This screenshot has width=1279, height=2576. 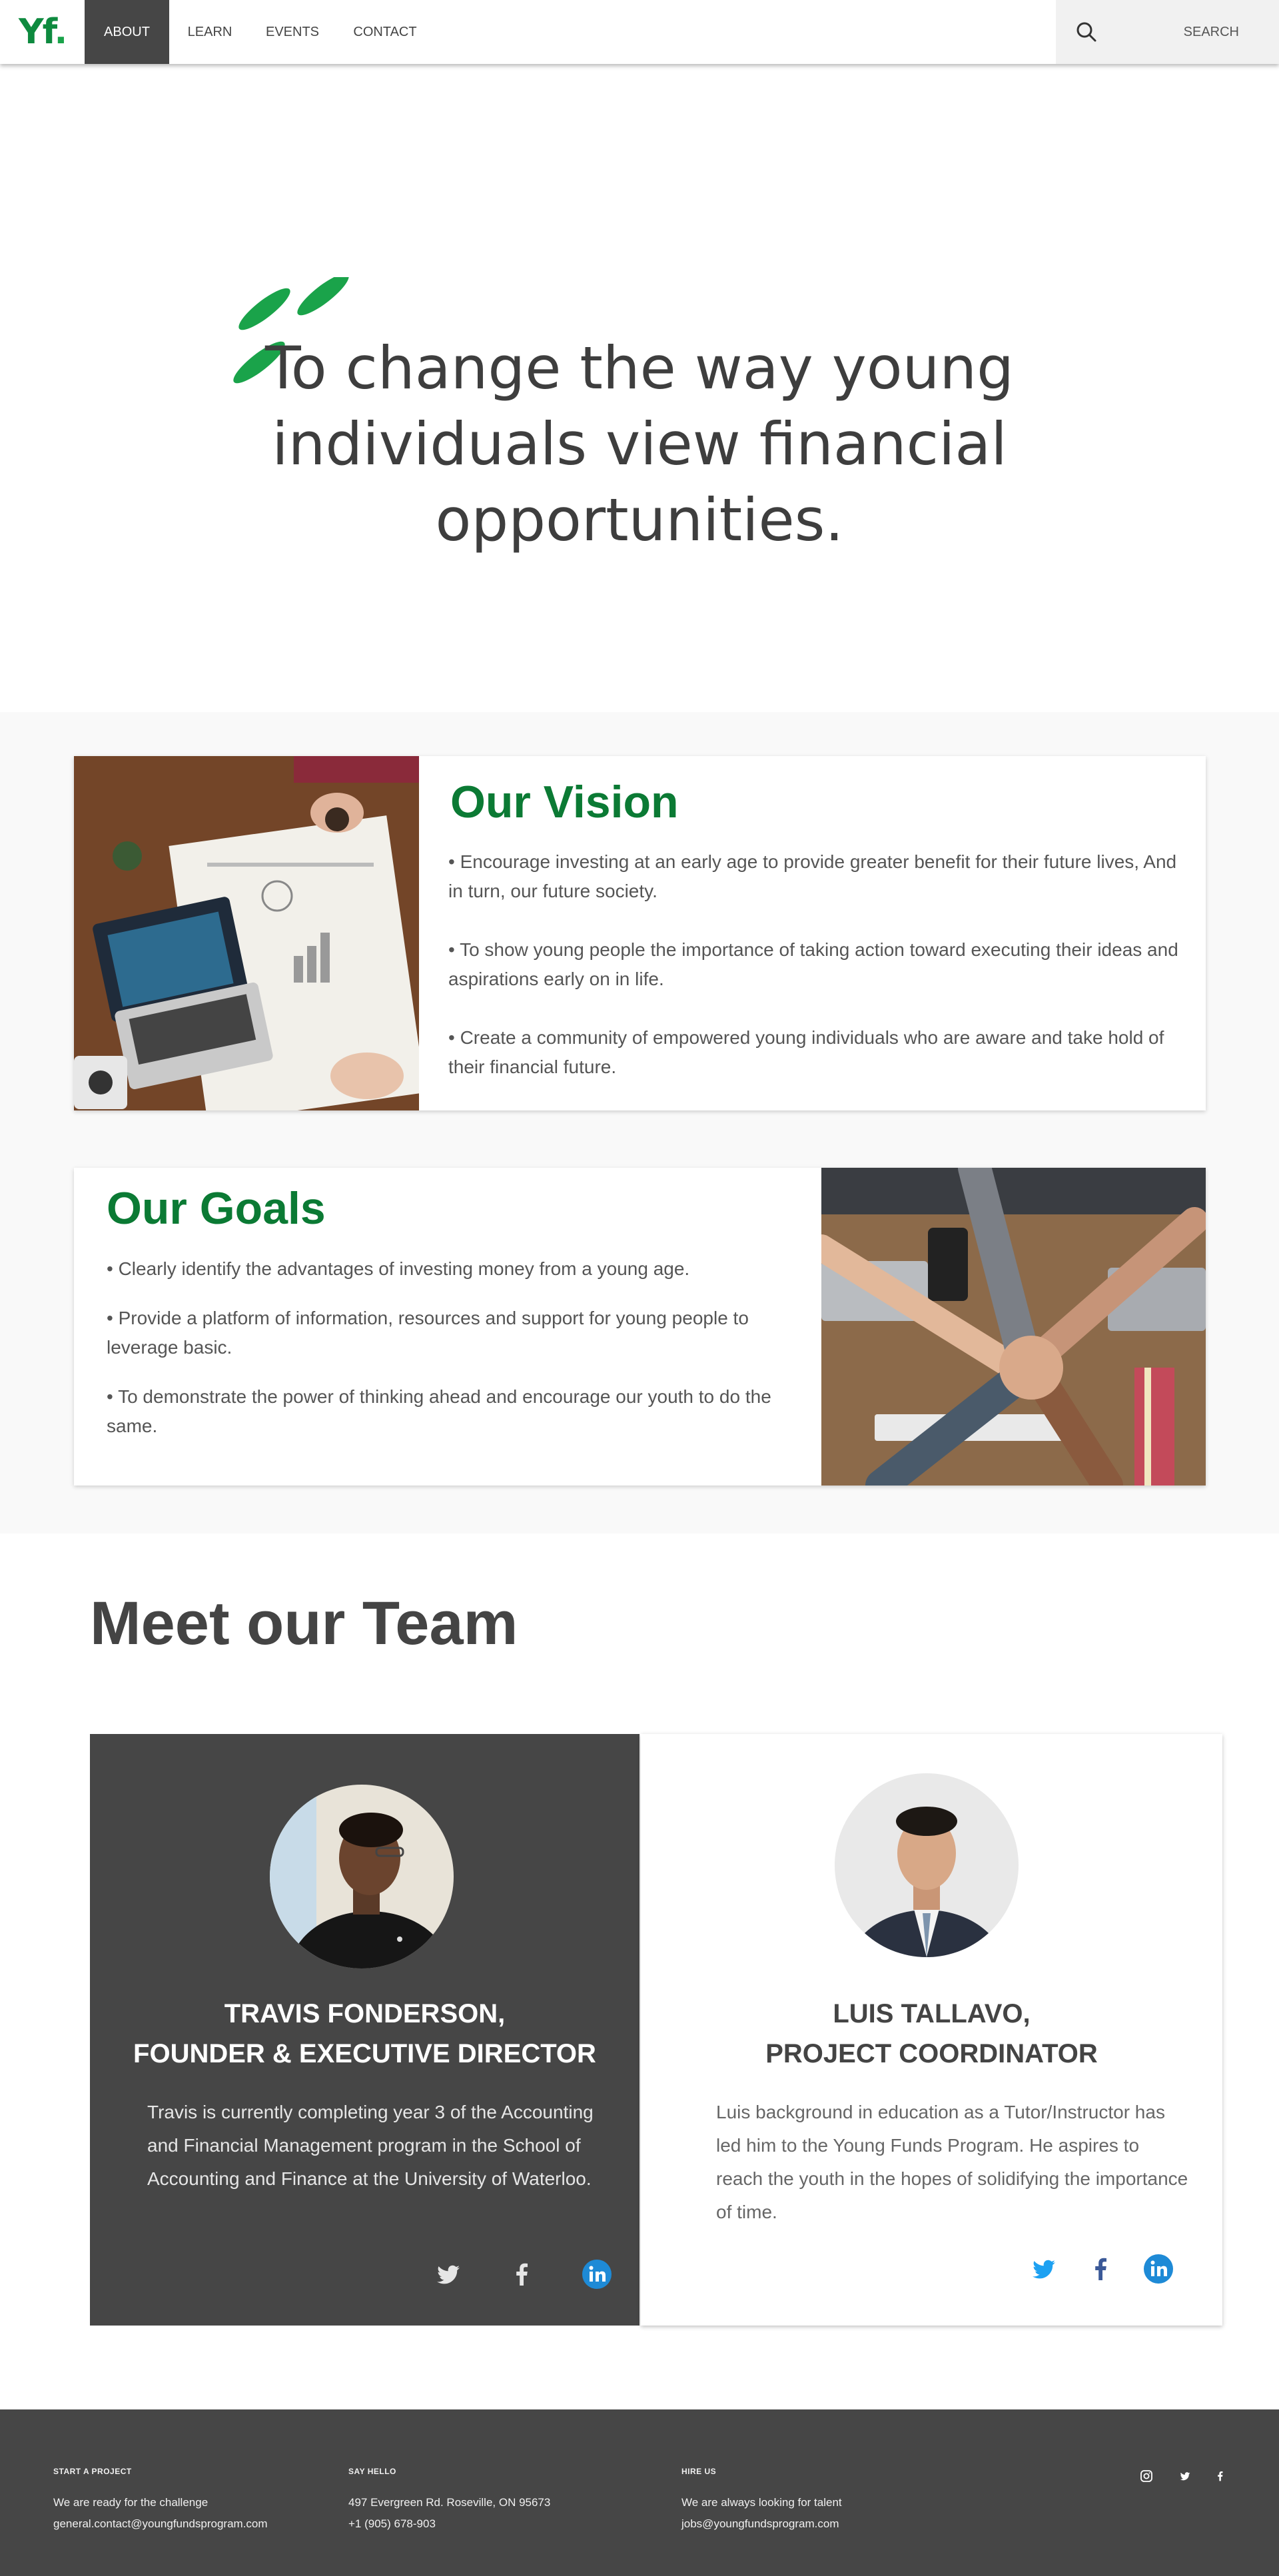 I want to click on vision-image, so click(x=246, y=933).